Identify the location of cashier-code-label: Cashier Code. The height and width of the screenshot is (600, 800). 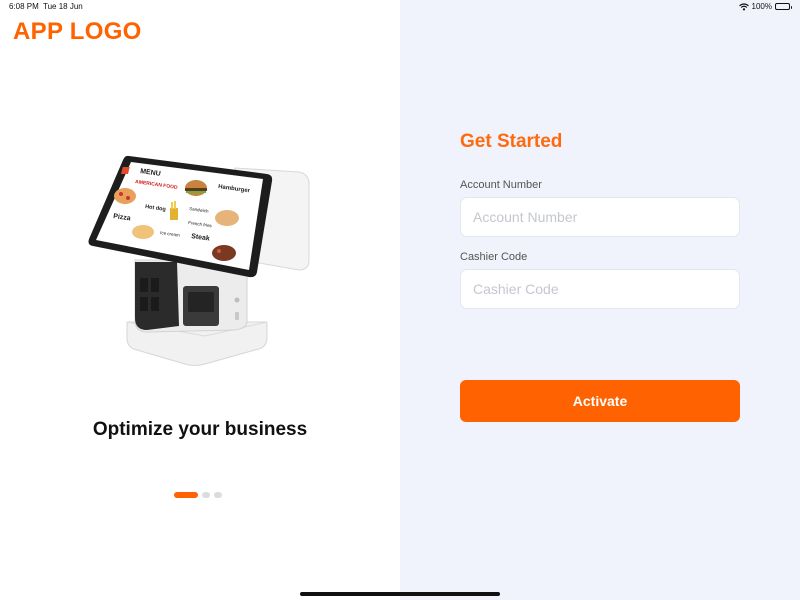
(494, 257).